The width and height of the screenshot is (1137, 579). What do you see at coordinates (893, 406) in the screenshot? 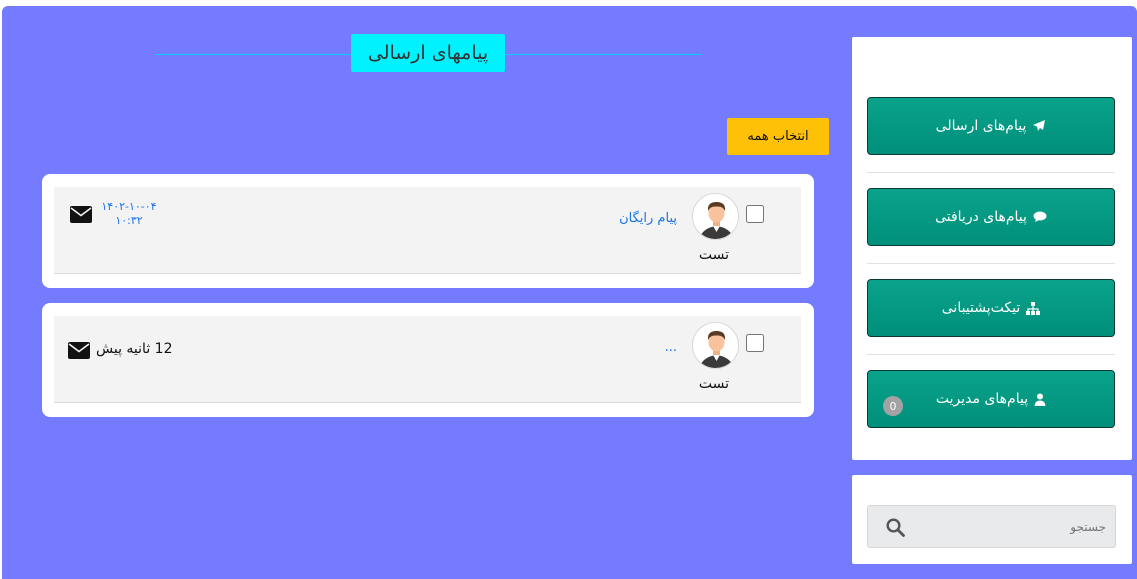
I see `admin-messages-count-badge: 0` at bounding box center [893, 406].